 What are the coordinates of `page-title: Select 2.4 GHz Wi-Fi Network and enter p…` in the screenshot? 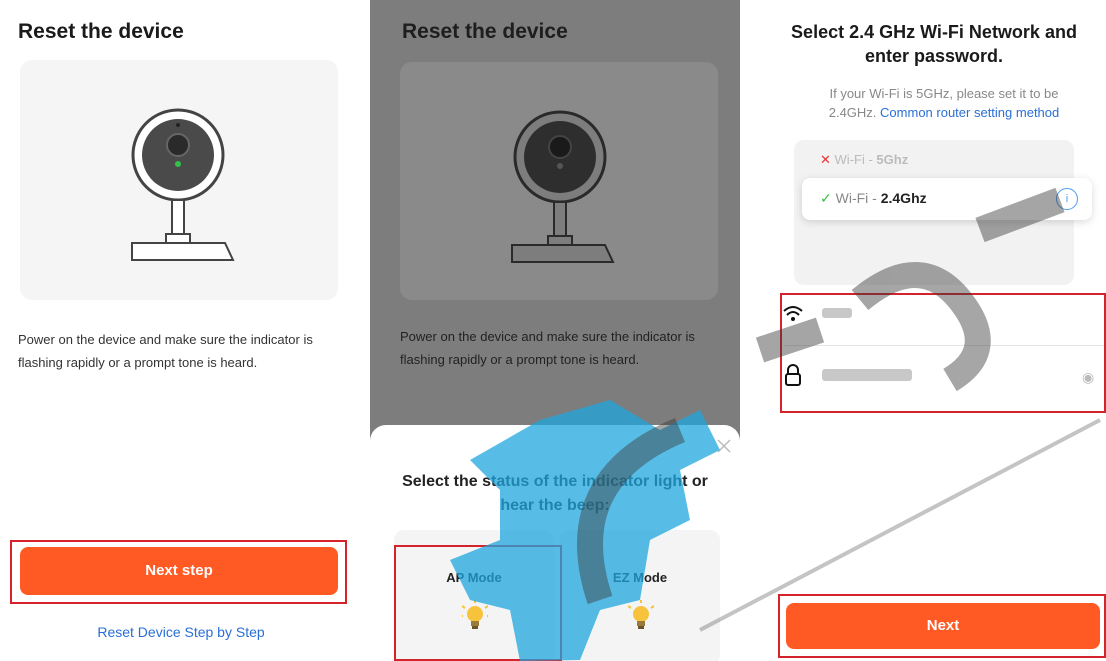 It's located at (934, 44).